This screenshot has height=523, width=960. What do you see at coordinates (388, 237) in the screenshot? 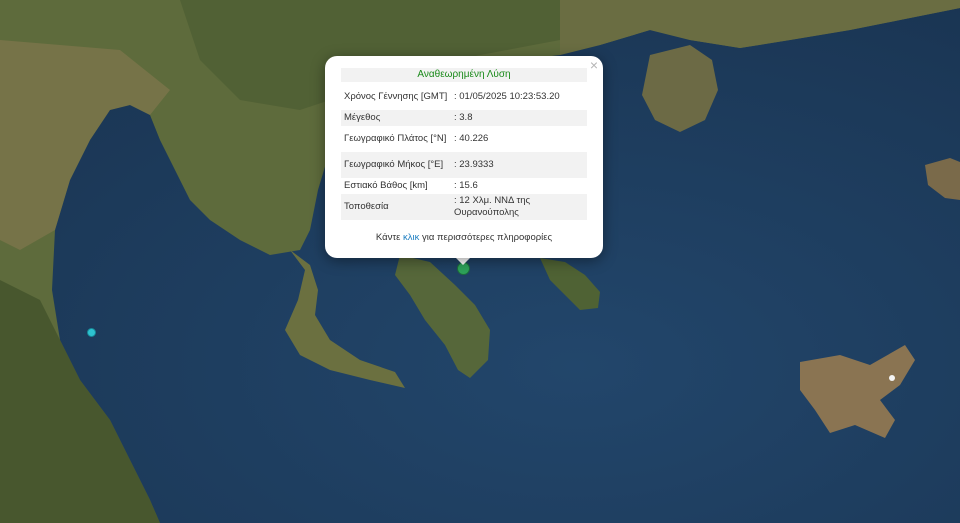
I see `more-info-prefix: Κάντε` at bounding box center [388, 237].